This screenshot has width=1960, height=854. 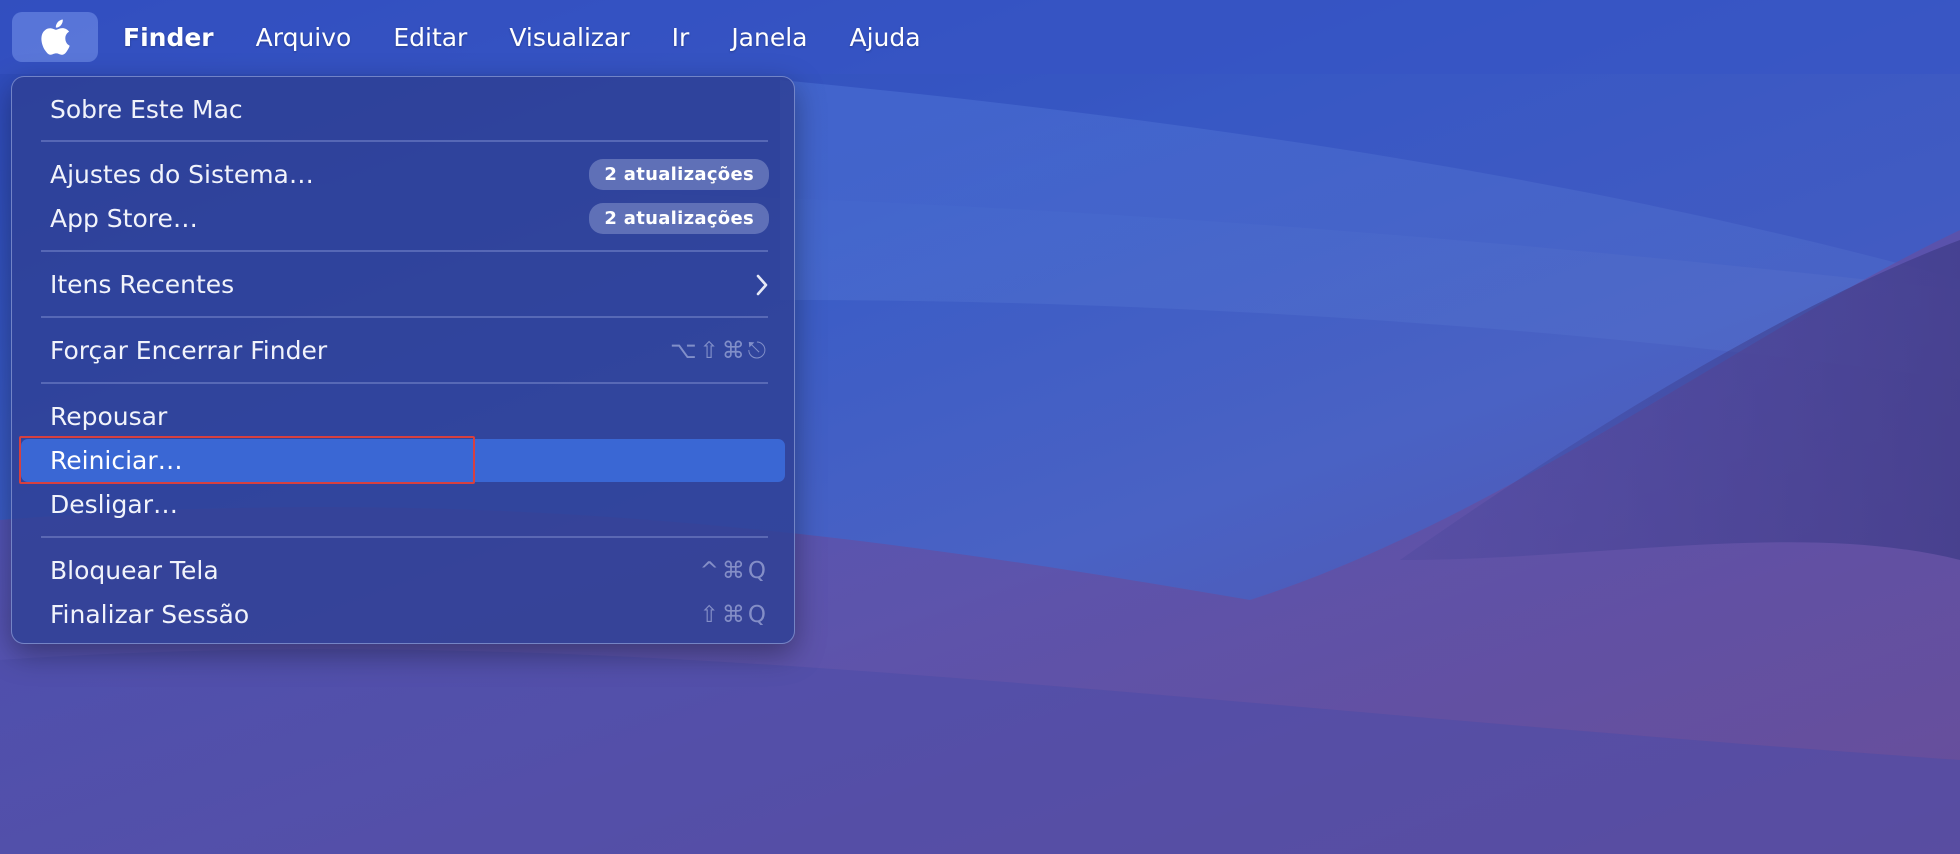 What do you see at coordinates (403, 350) in the screenshot?
I see `menu-item-force-quit: Forçar Encerrar Finder ⌥⇧⌘⎋` at bounding box center [403, 350].